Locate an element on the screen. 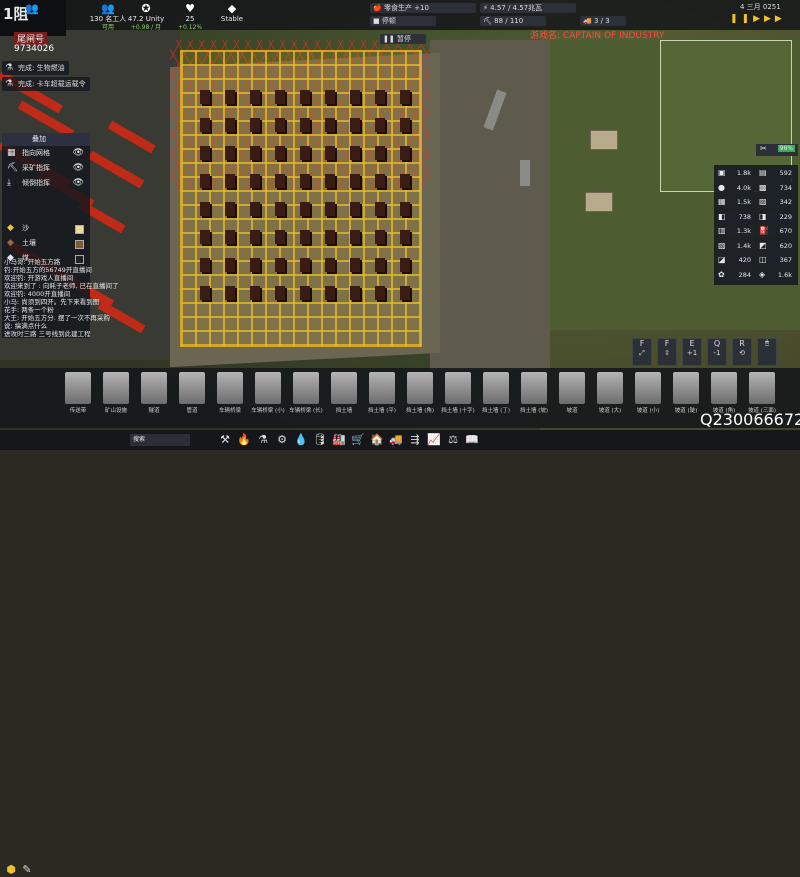 This screenshot has width=800, height=877. completed-notice-1: ⚗ 完成: 生物燃油 is located at coordinates (35, 68).